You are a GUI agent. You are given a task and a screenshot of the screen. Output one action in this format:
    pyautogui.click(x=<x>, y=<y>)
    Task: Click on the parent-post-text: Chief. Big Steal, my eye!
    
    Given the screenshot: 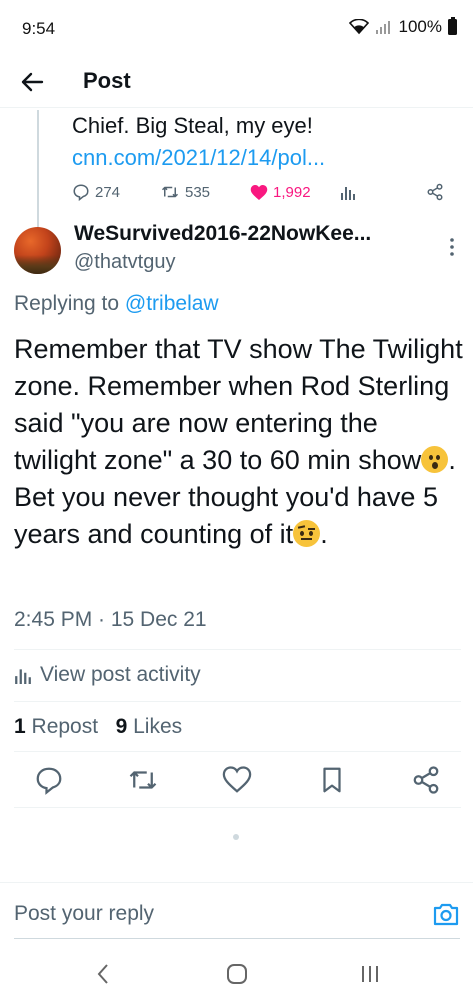 What is the action you would take?
    pyautogui.click(x=192, y=125)
    